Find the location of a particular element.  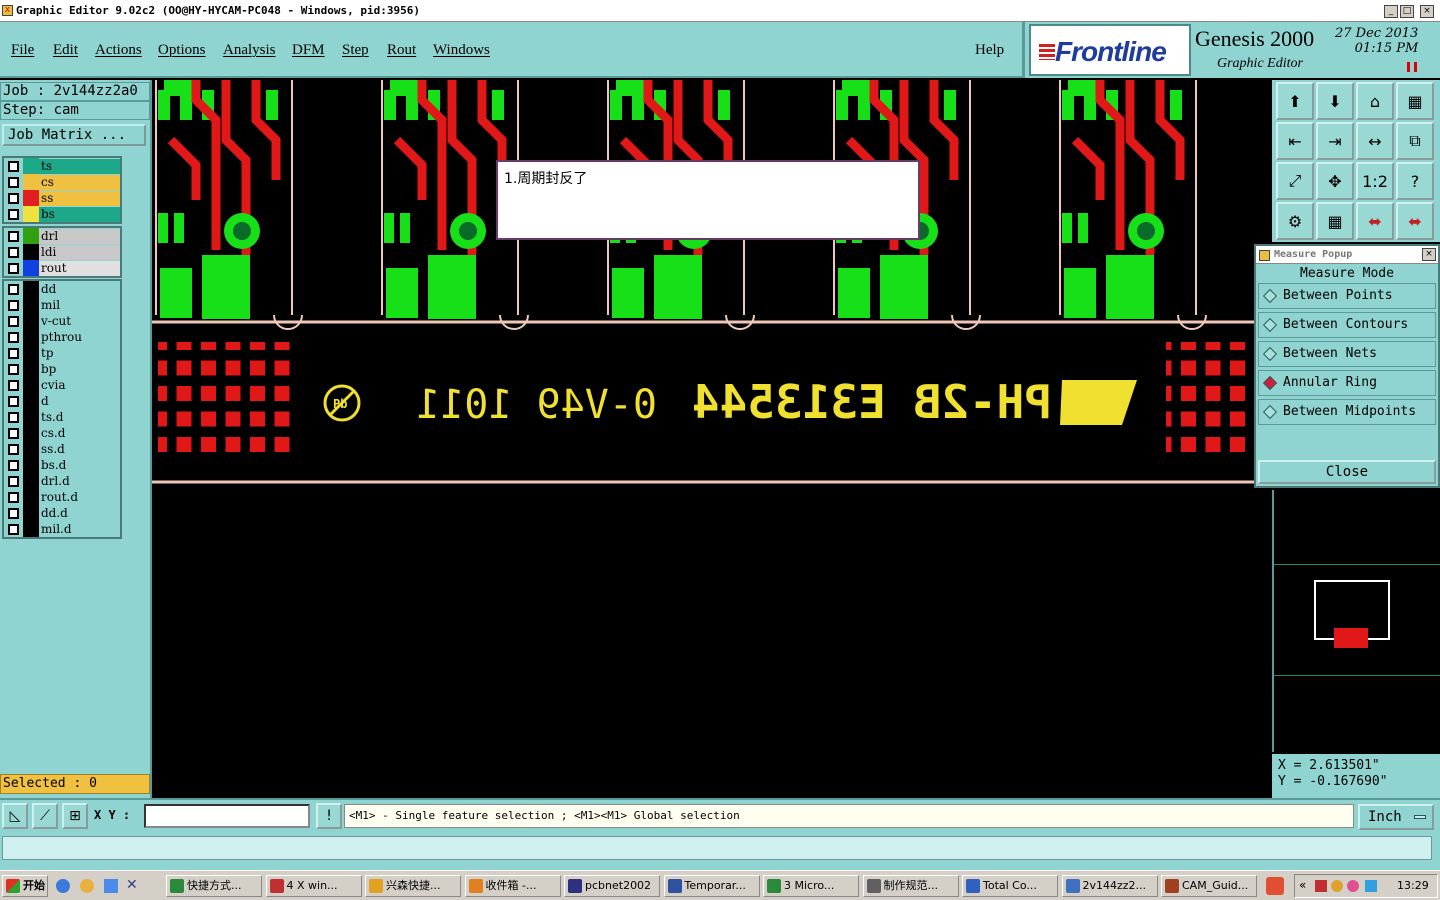

unit-select: Inch is located at coordinates (1396, 817).